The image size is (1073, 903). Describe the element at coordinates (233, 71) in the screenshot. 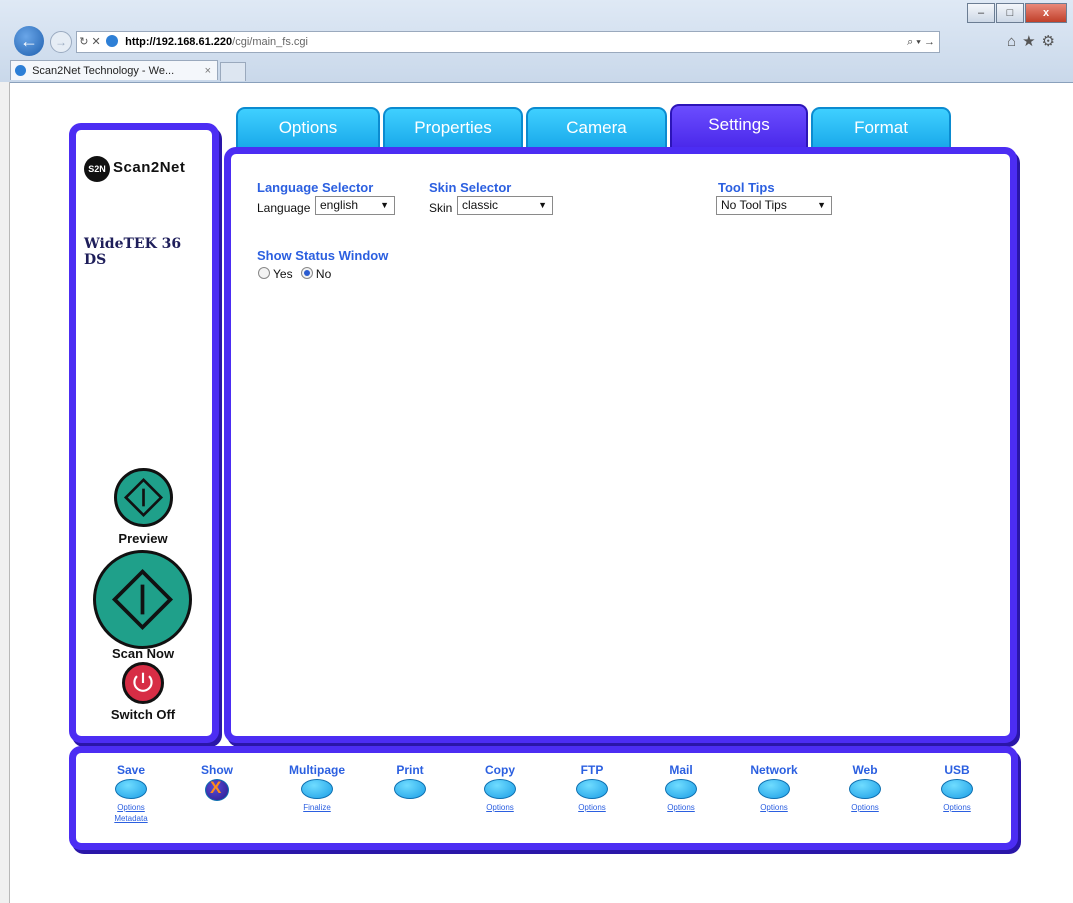

I see `new-tab-button` at that location.